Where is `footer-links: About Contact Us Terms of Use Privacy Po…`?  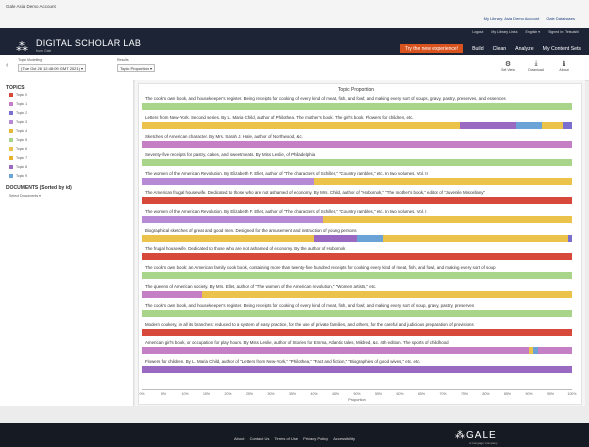
footer-links: About Contact Us Terms of Use Privacy Po… is located at coordinates (294, 438).